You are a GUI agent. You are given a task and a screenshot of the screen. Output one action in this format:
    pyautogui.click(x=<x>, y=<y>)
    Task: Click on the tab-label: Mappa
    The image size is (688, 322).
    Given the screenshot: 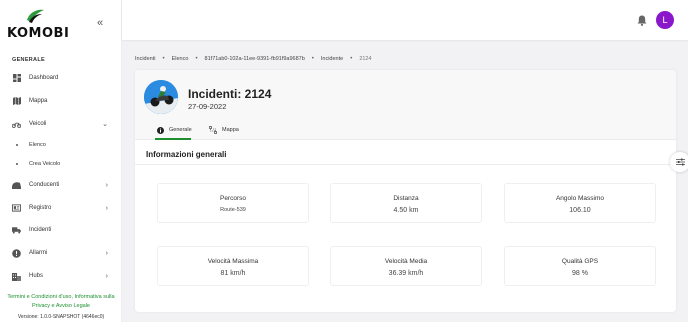 What is the action you would take?
    pyautogui.click(x=230, y=130)
    